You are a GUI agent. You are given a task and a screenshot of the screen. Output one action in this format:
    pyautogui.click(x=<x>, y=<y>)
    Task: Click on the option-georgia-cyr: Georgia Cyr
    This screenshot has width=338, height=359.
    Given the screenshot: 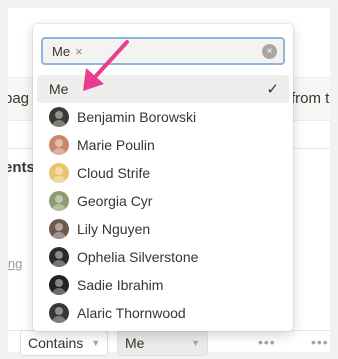 What is the action you would take?
    pyautogui.click(x=163, y=201)
    